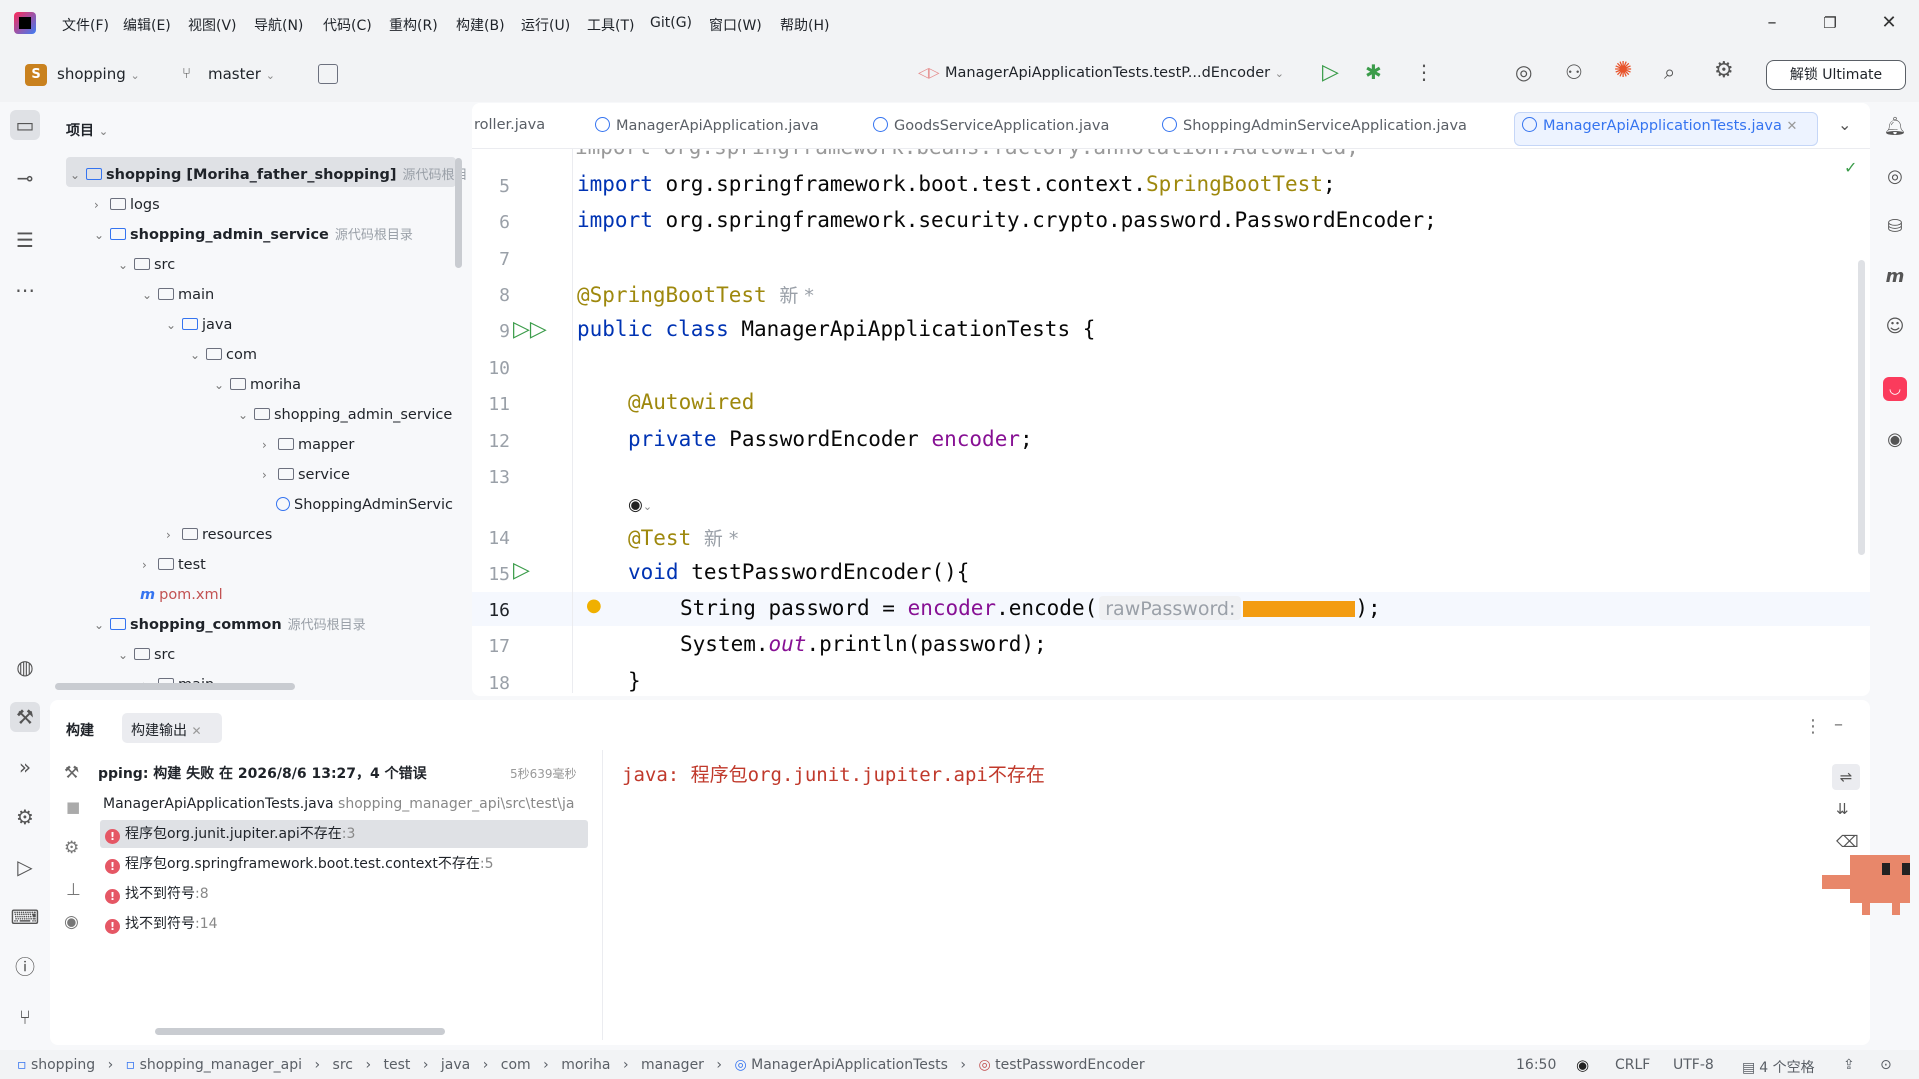 This screenshot has width=1919, height=1079. Describe the element at coordinates (1373, 72) in the screenshot. I see `debug-icon: ✱` at that location.